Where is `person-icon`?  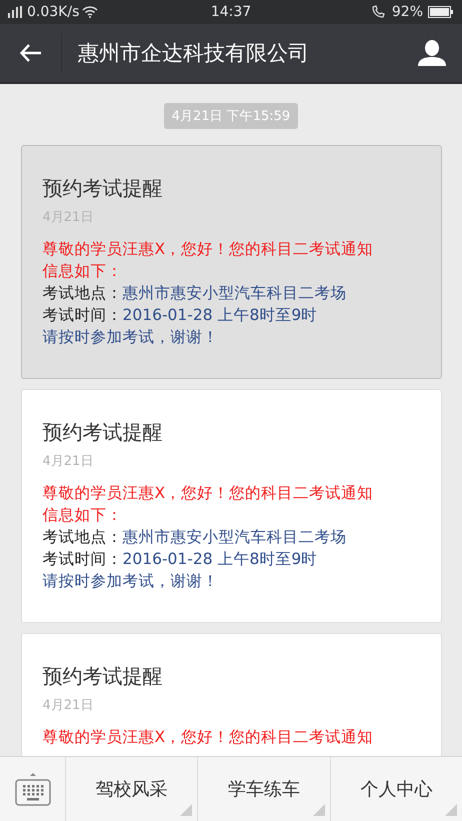 person-icon is located at coordinates (432, 53).